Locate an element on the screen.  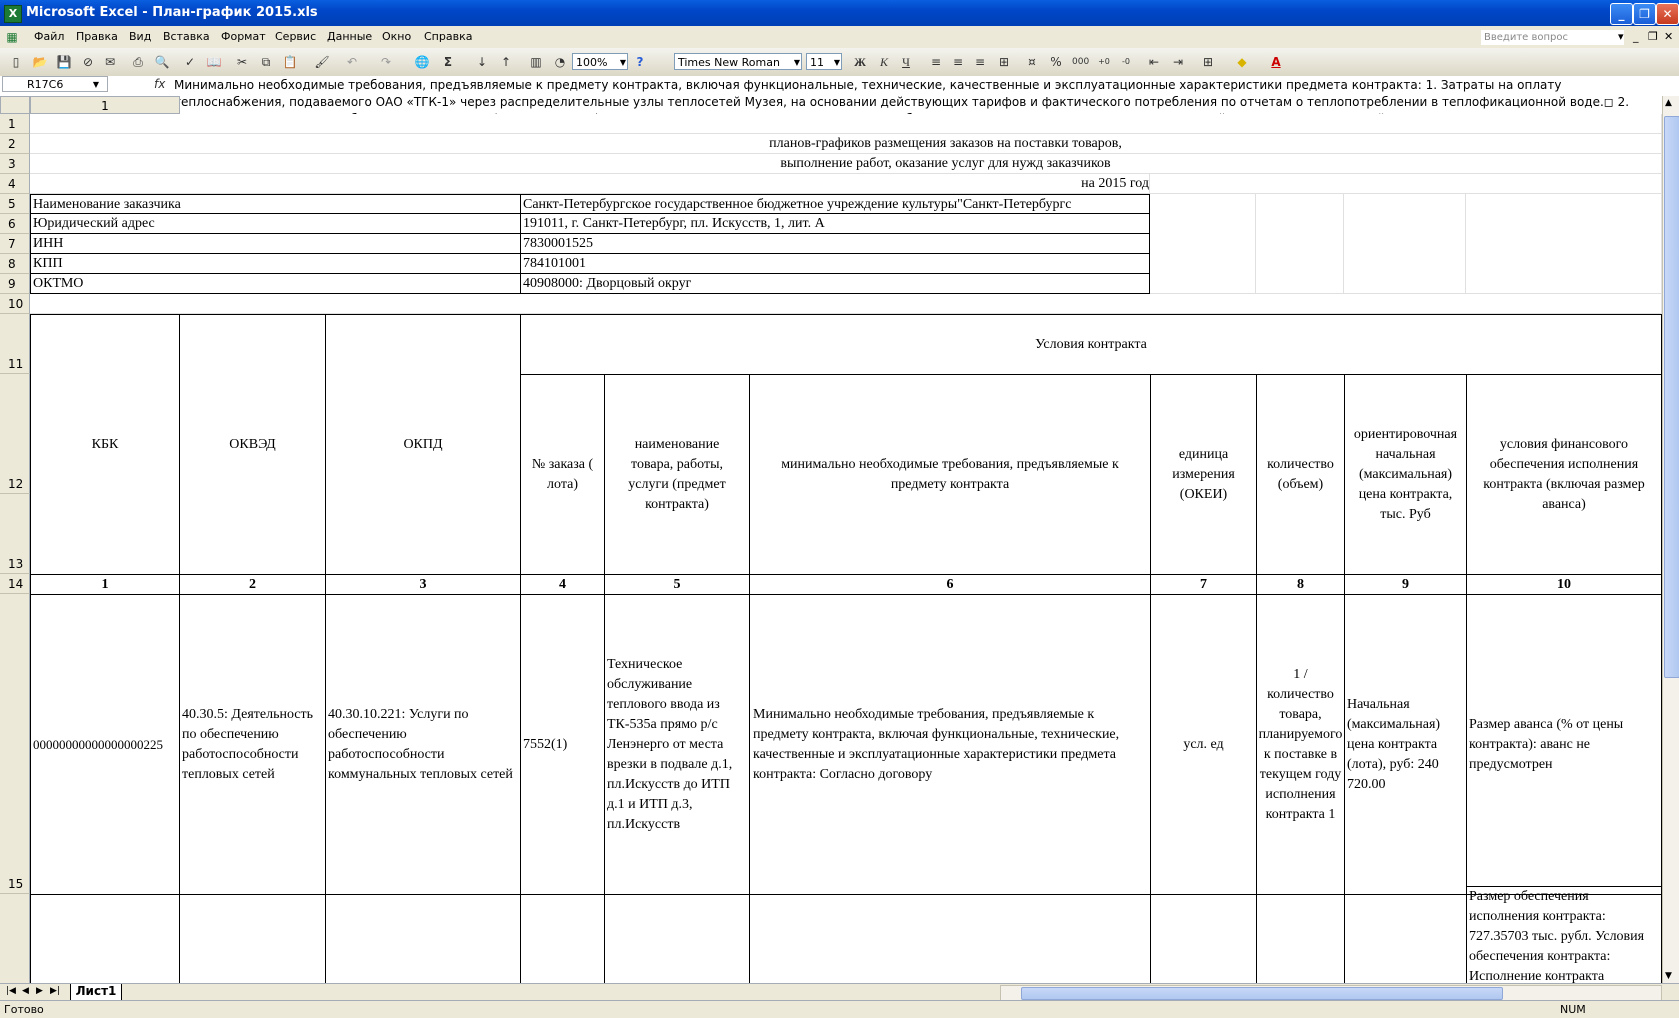
currency-icon: ¤ is located at coordinates (1032, 62).